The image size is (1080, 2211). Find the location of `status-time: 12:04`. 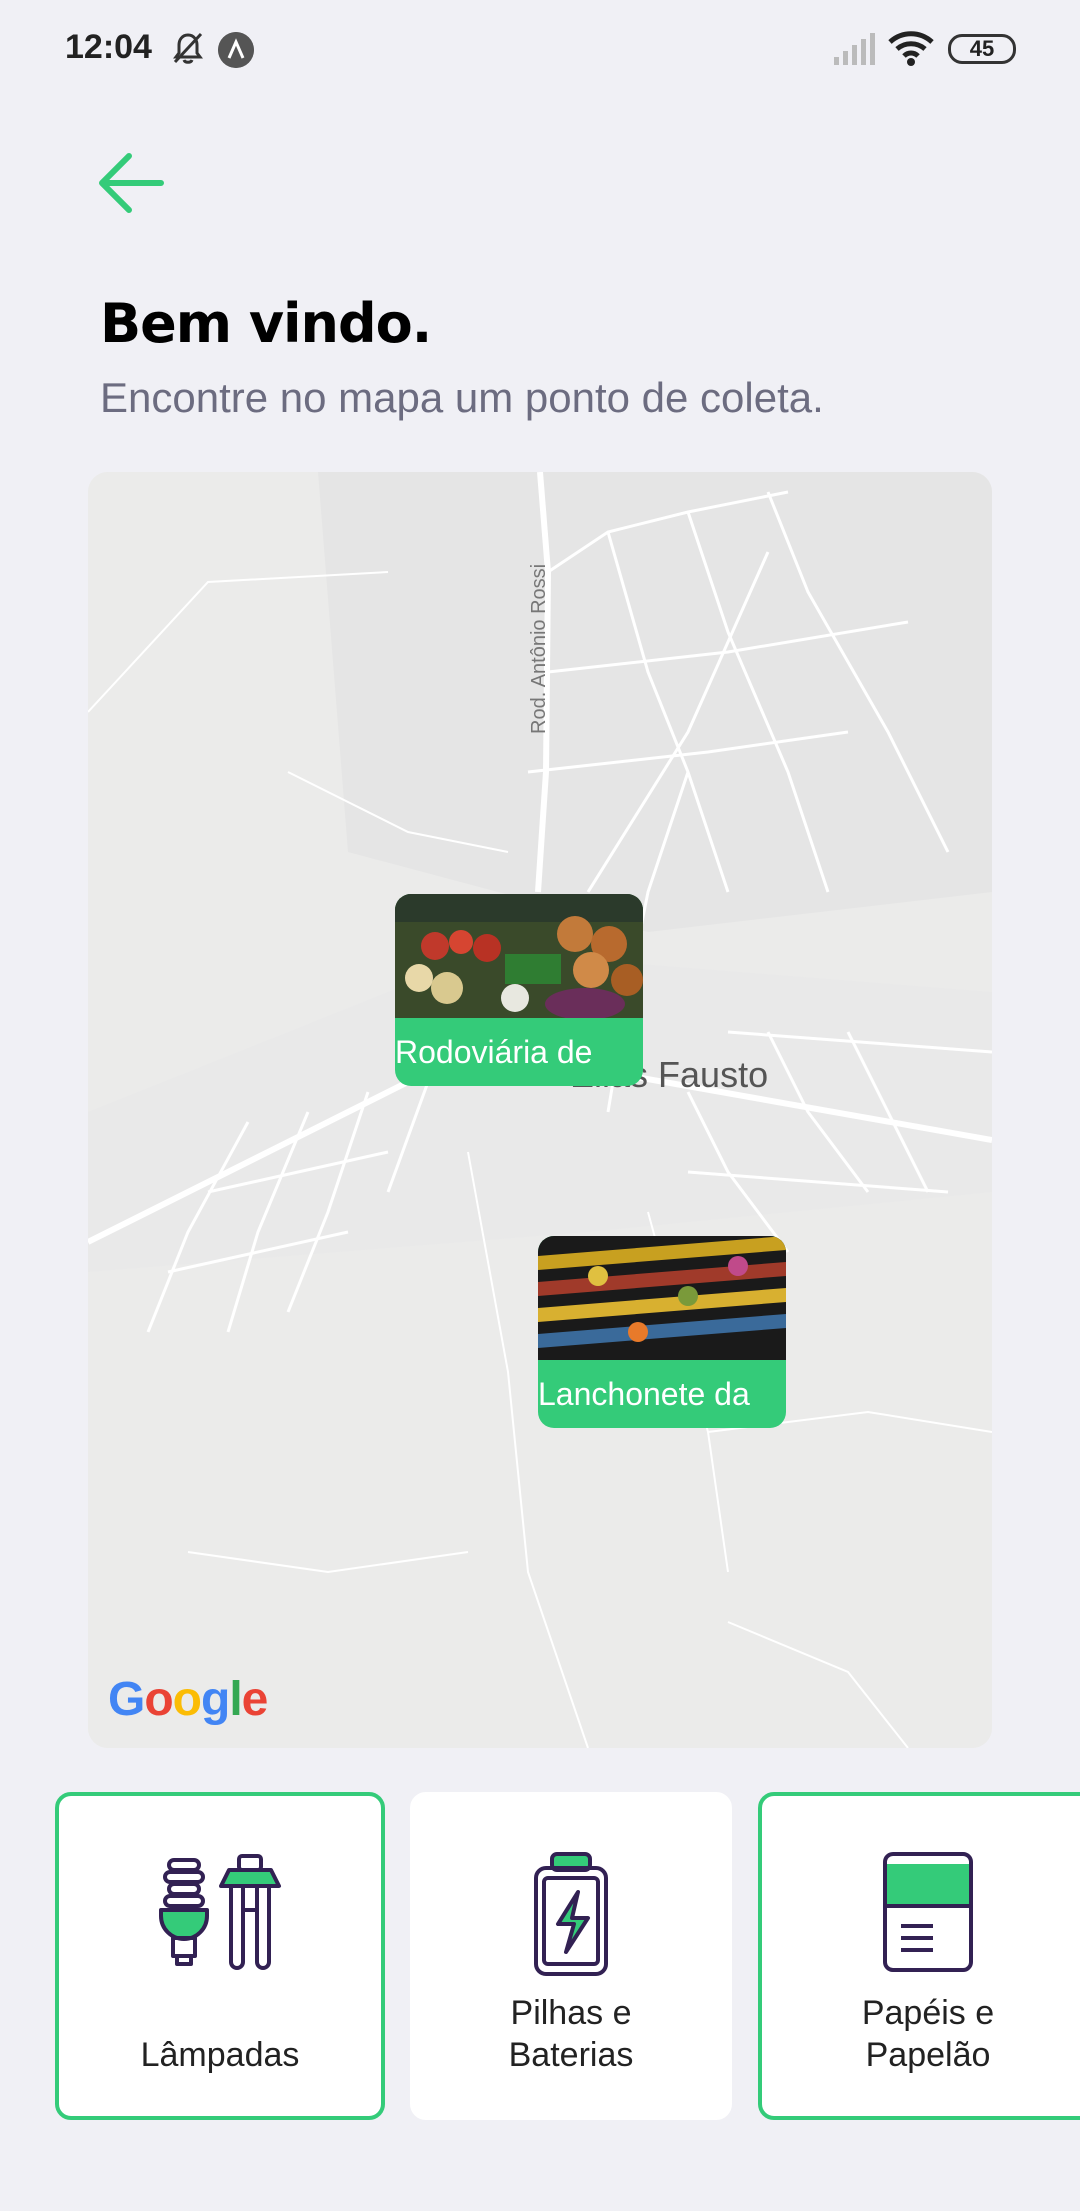

status-time: 12:04 is located at coordinates (108, 47).